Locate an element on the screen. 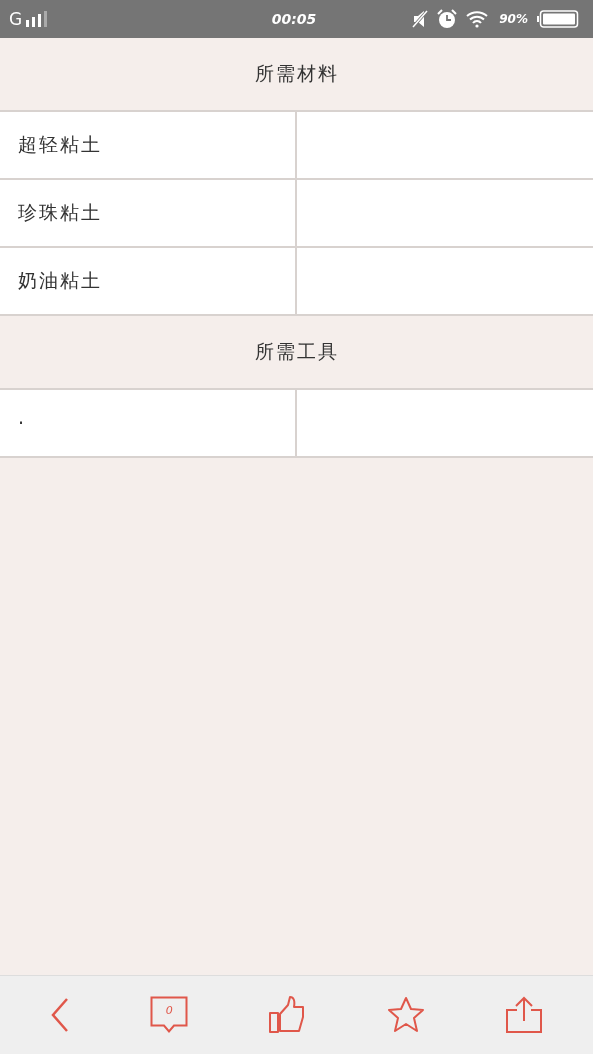  table-cell: · is located at coordinates (148, 423).